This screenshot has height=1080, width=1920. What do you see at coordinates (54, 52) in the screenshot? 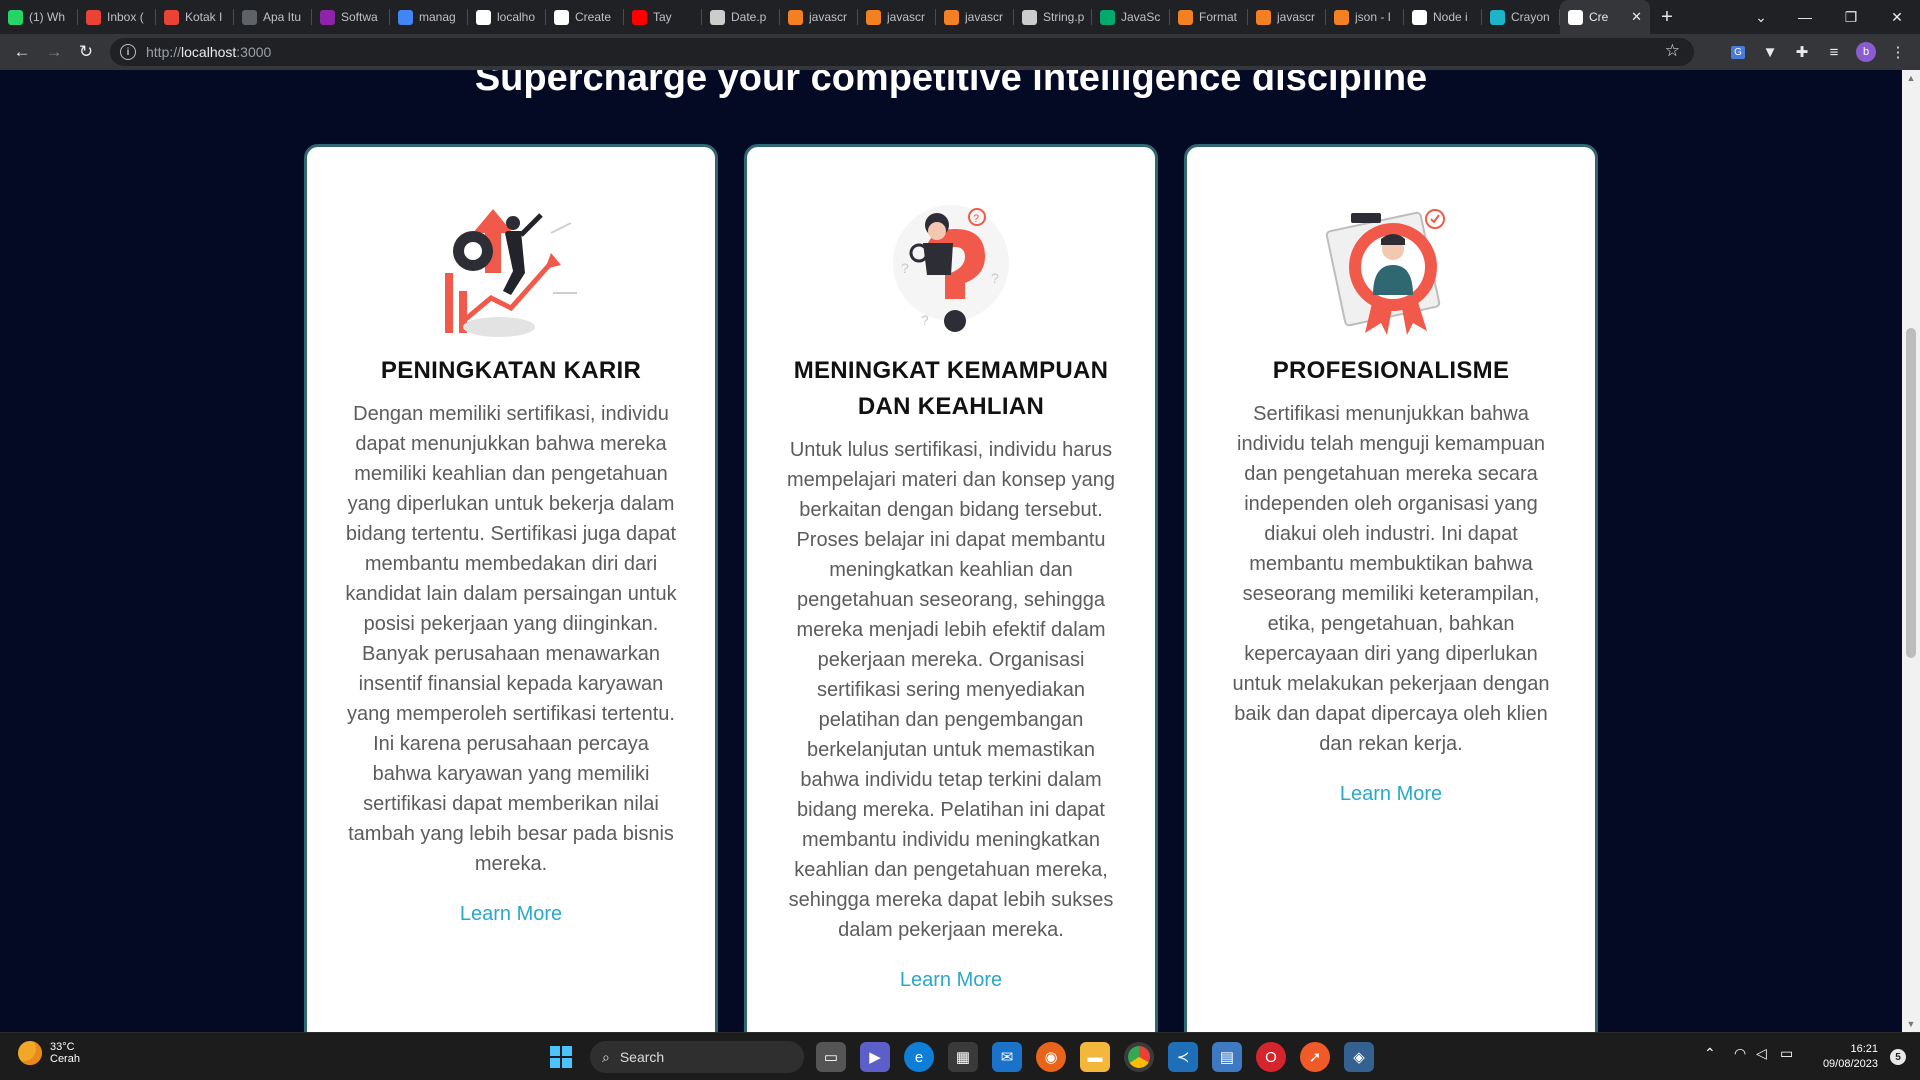
I see `forward-button: →` at bounding box center [54, 52].